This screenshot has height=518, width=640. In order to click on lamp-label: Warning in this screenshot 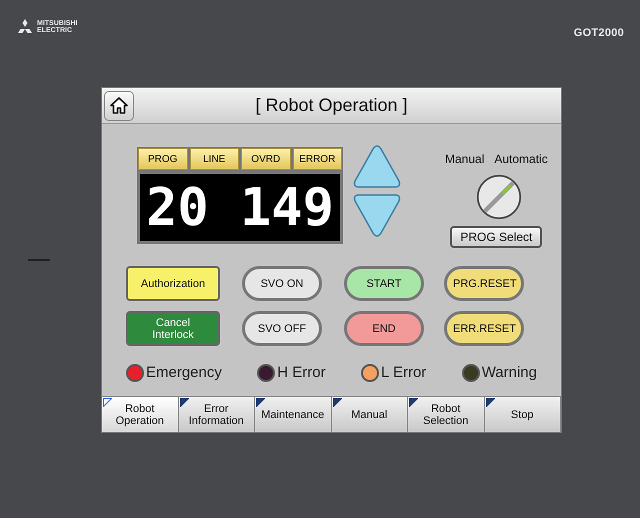, I will do `click(509, 373)`.